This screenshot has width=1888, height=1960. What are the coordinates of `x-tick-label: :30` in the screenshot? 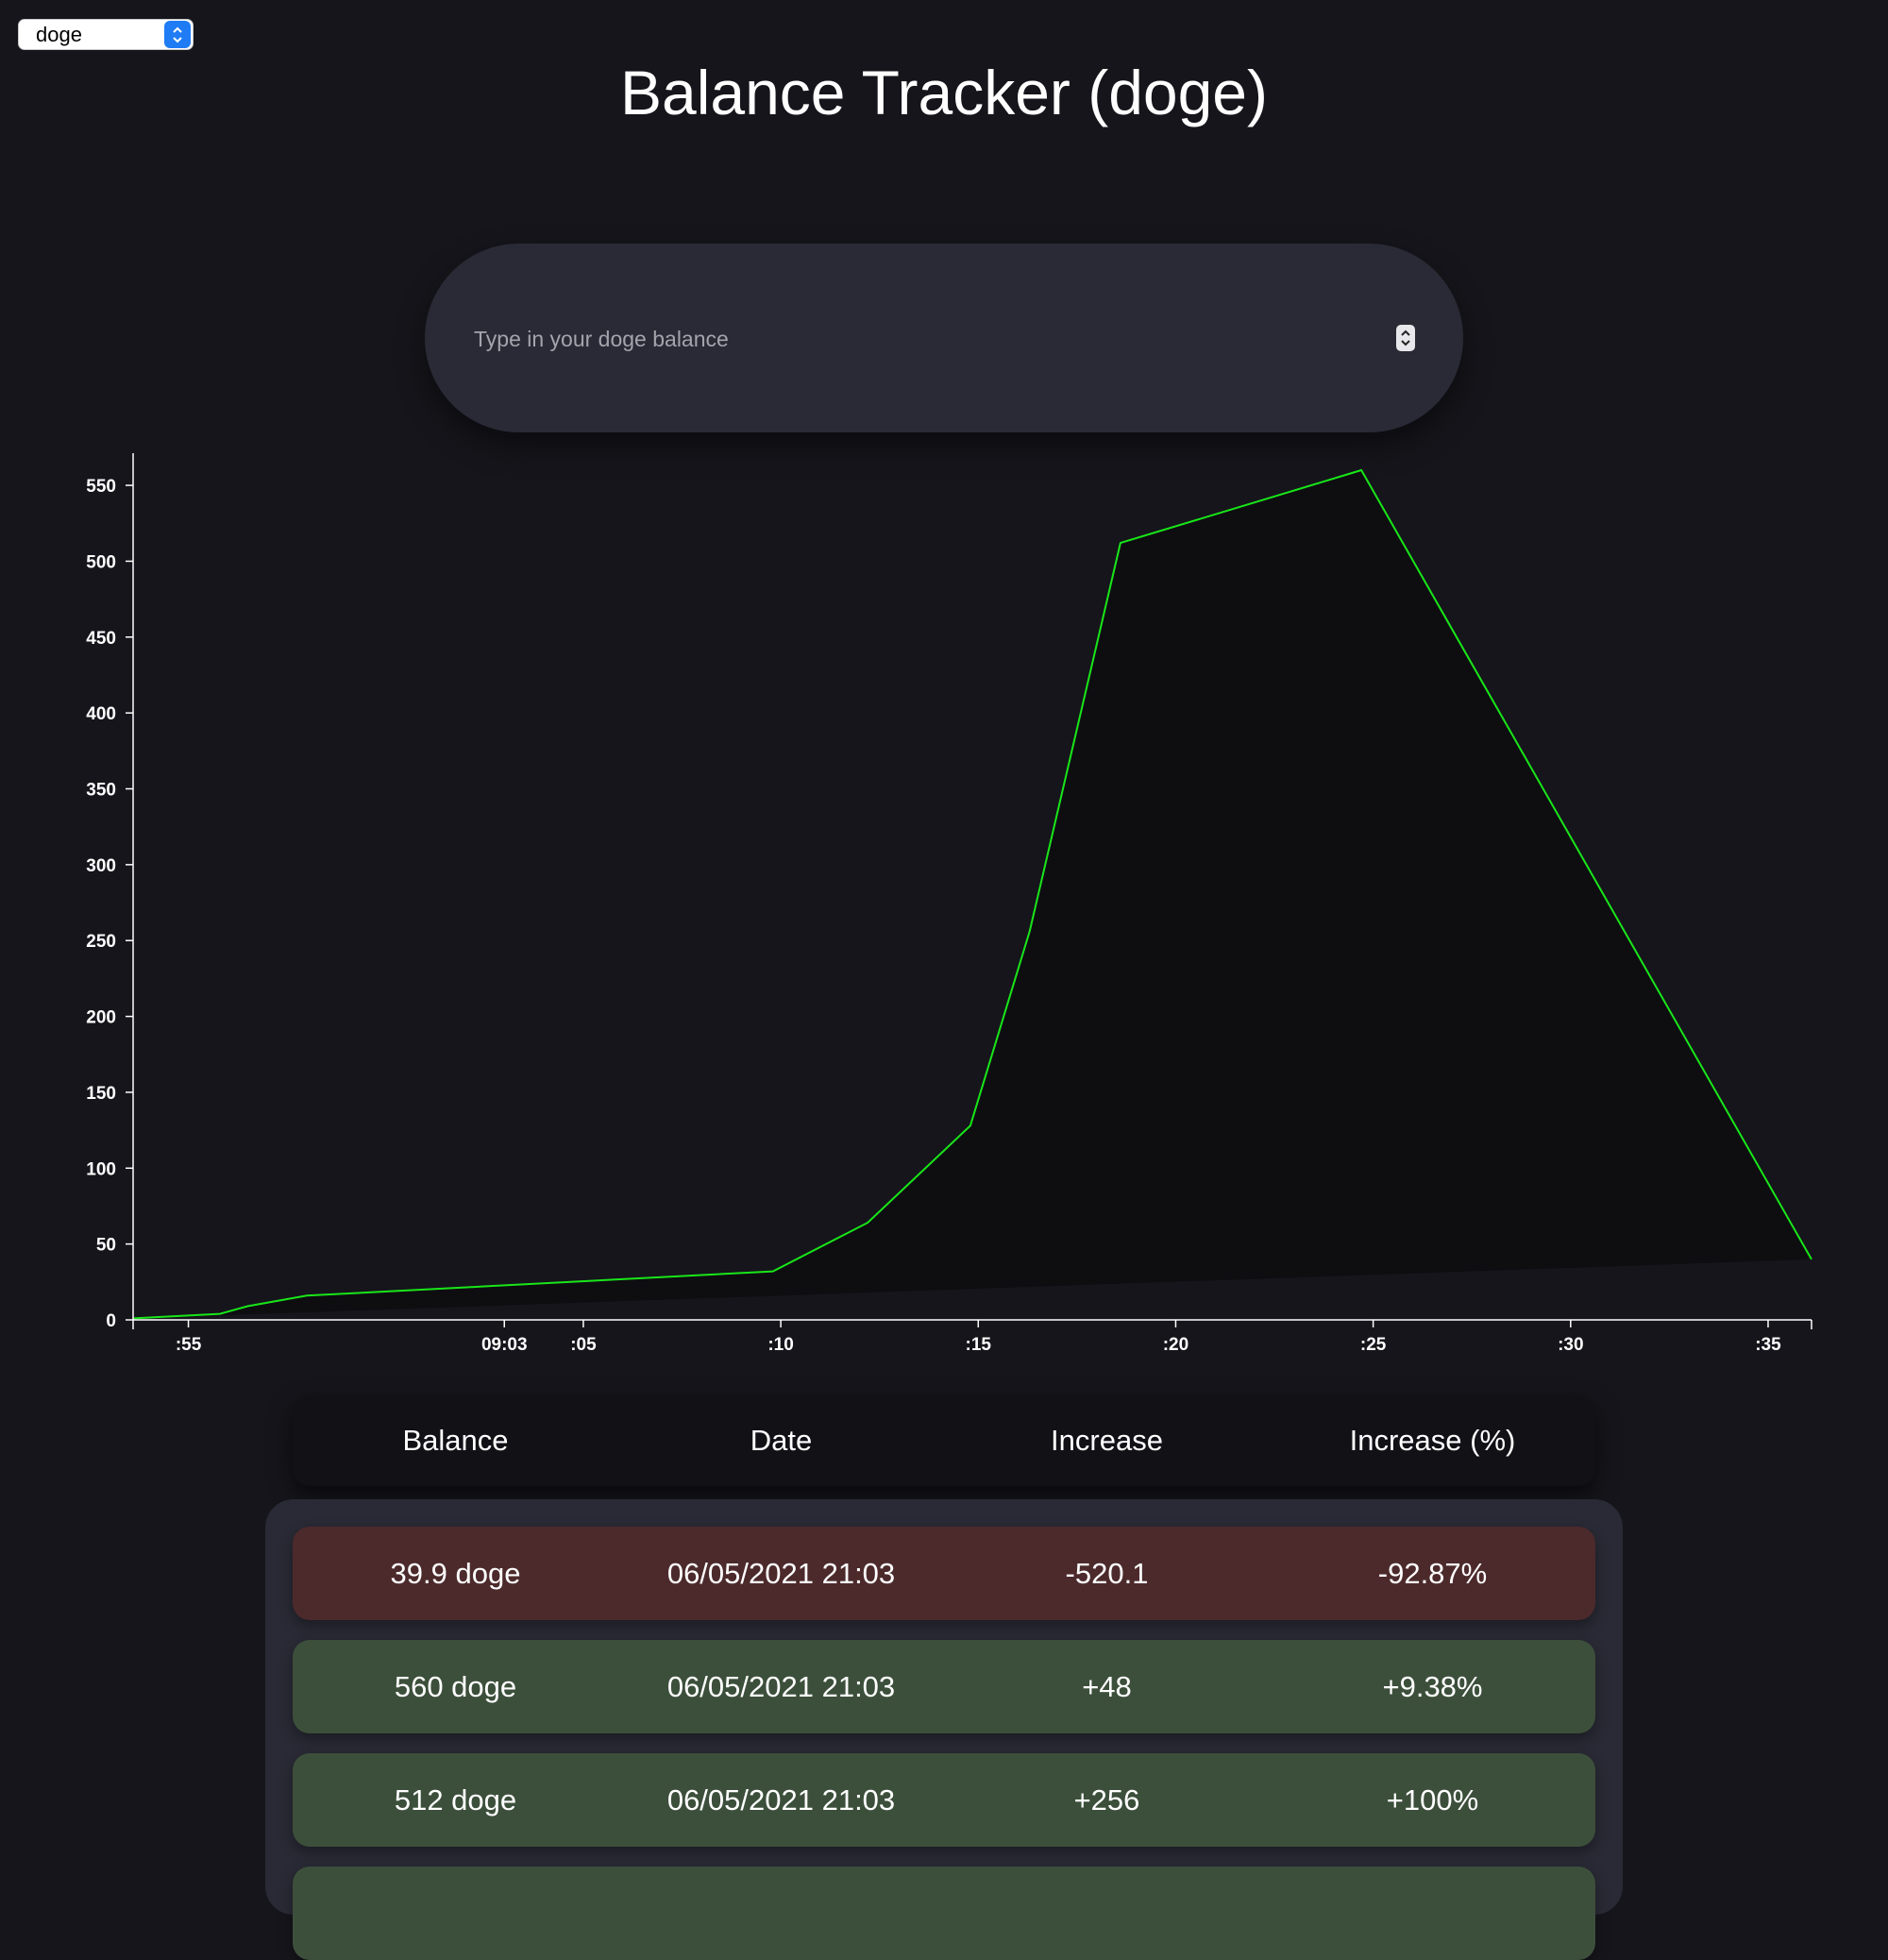 It's located at (1570, 1345).